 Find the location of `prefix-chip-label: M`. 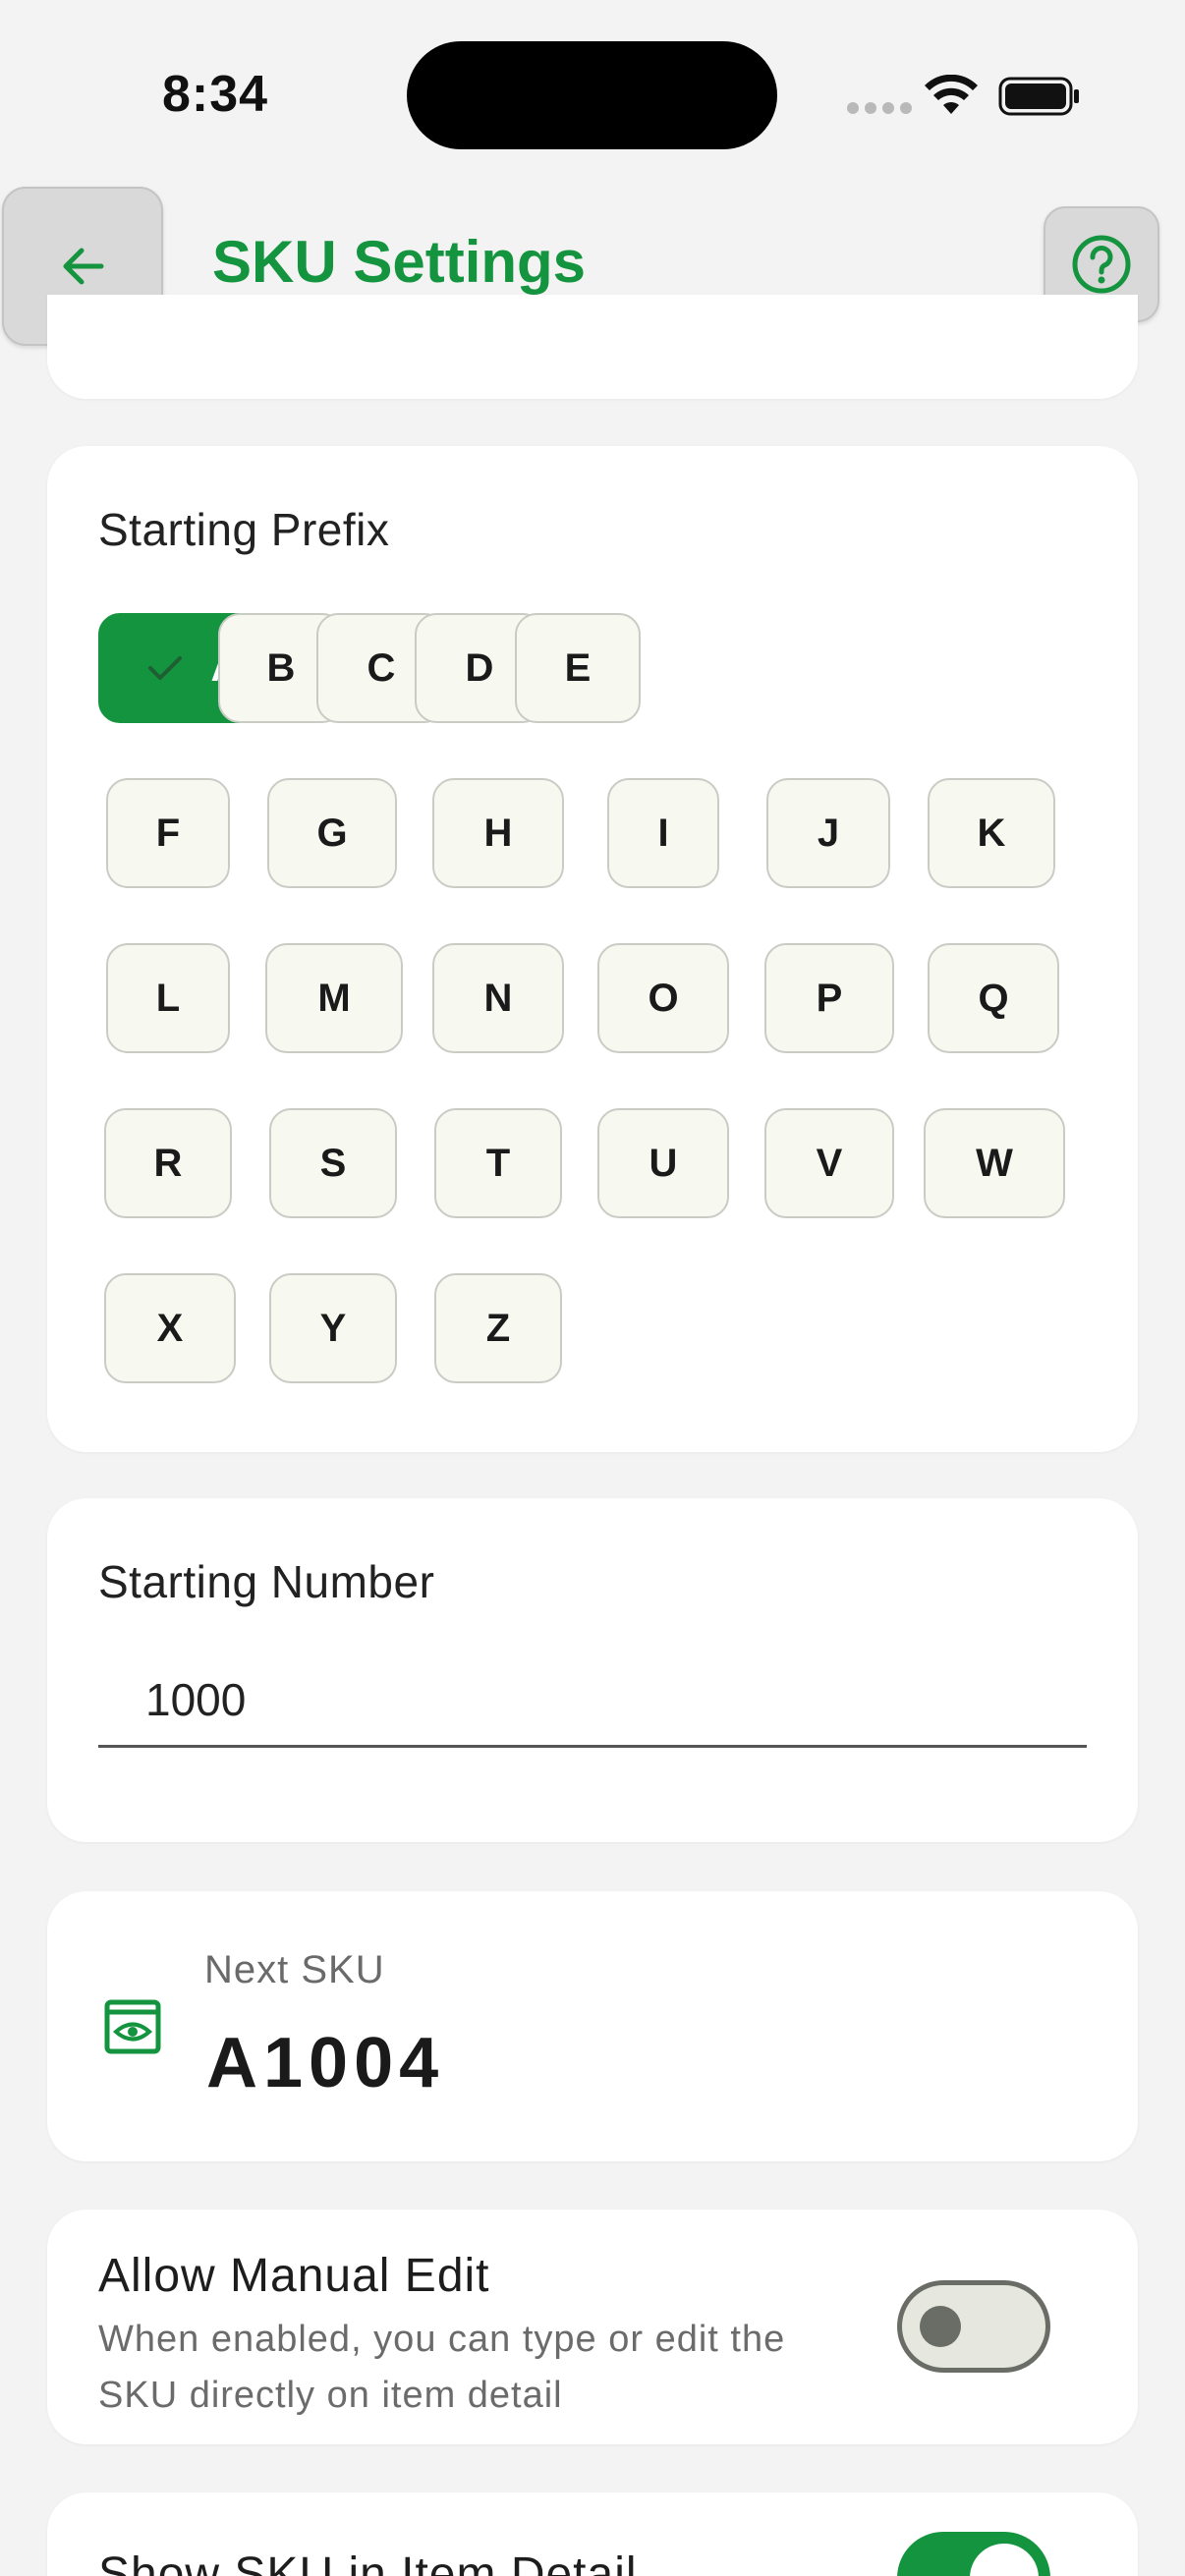

prefix-chip-label: M is located at coordinates (334, 998).